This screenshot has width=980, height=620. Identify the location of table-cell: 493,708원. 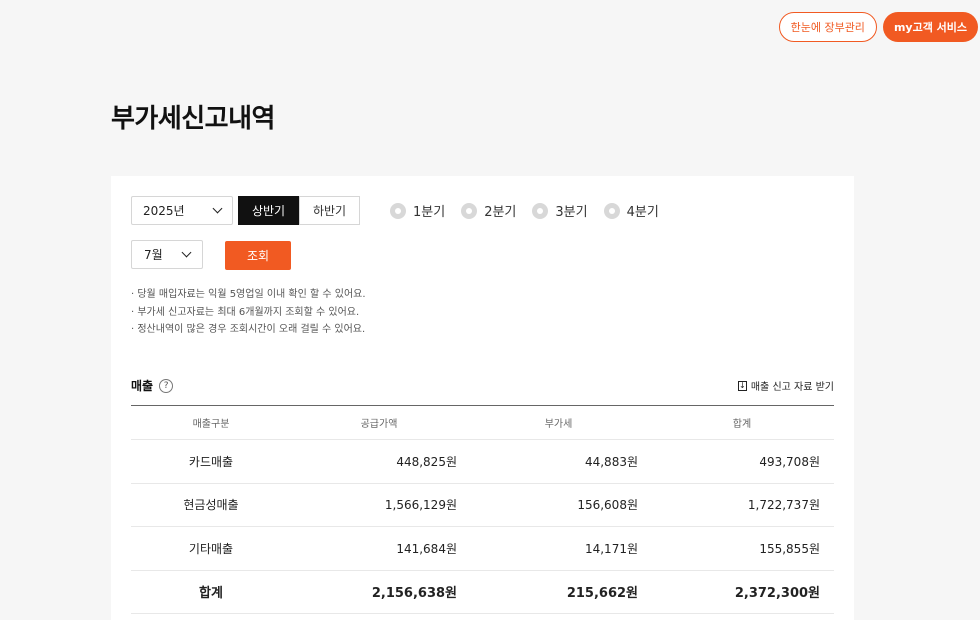
(789, 461).